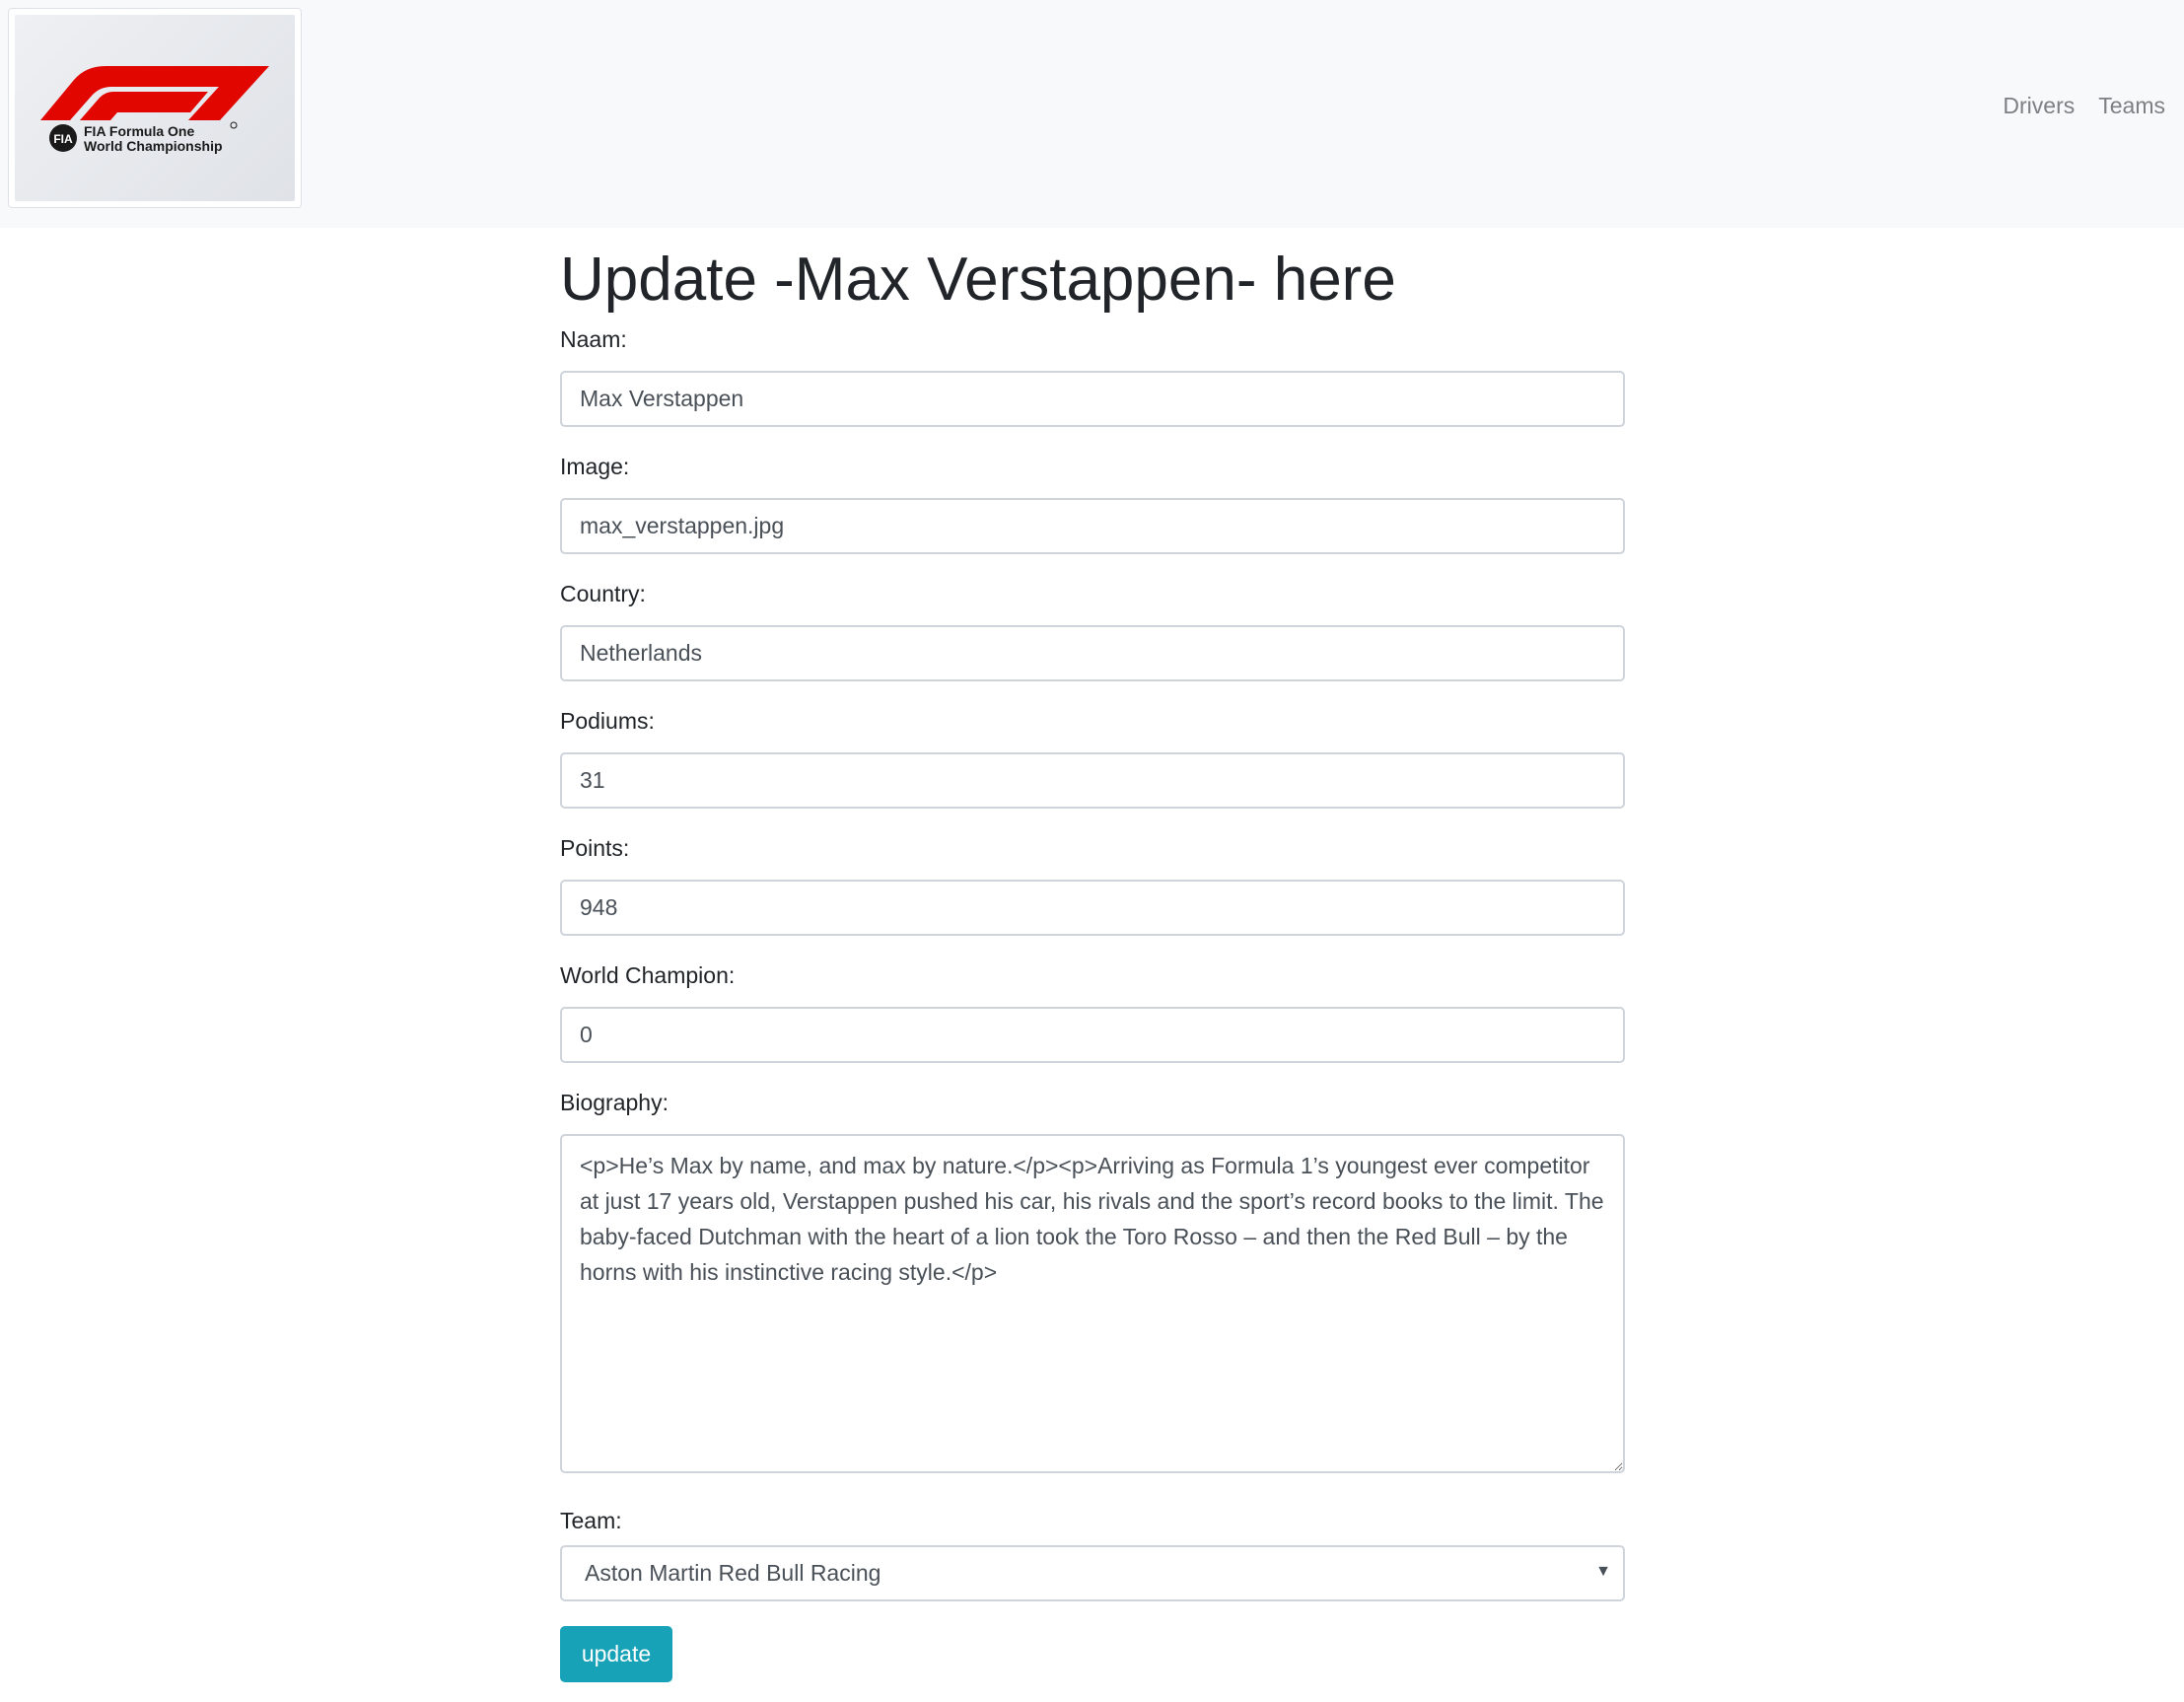 The image size is (2184, 1702). I want to click on f1-logo: FIA FIA Formula One World Championship, so click(155, 108).